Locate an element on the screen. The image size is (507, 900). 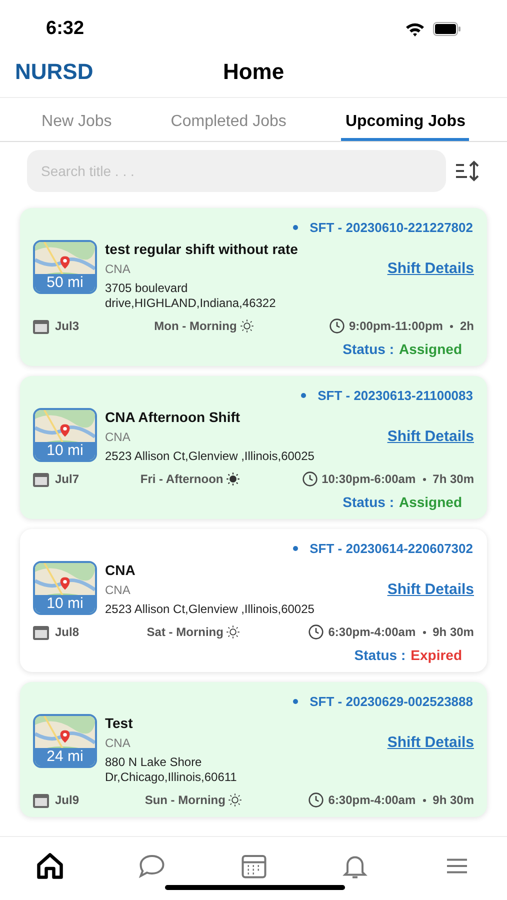
job-title: CNA is located at coordinates (120, 569).